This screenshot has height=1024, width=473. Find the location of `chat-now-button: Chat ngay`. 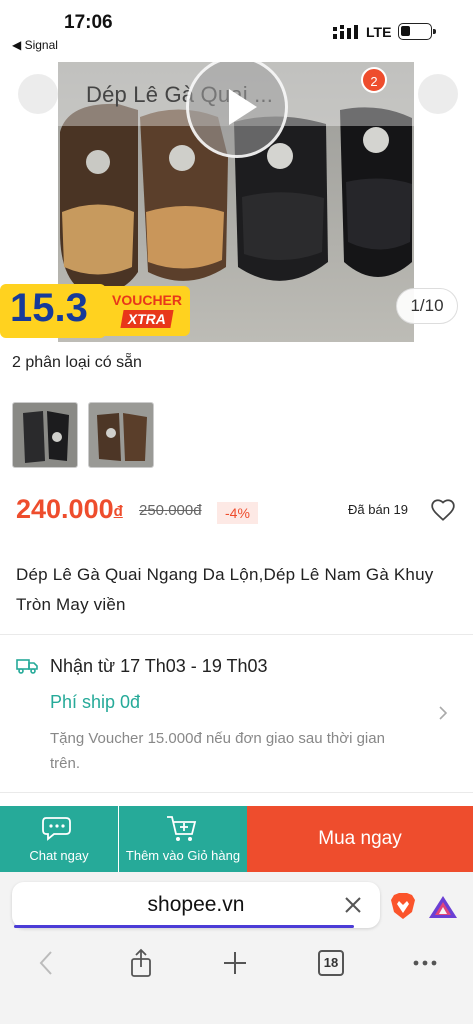

chat-now-button: Chat ngay is located at coordinates (59, 839).